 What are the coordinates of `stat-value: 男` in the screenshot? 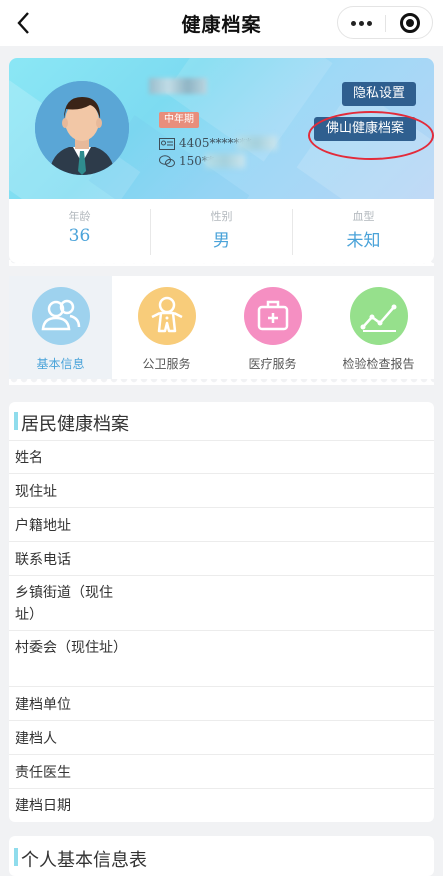 It's located at (221, 241).